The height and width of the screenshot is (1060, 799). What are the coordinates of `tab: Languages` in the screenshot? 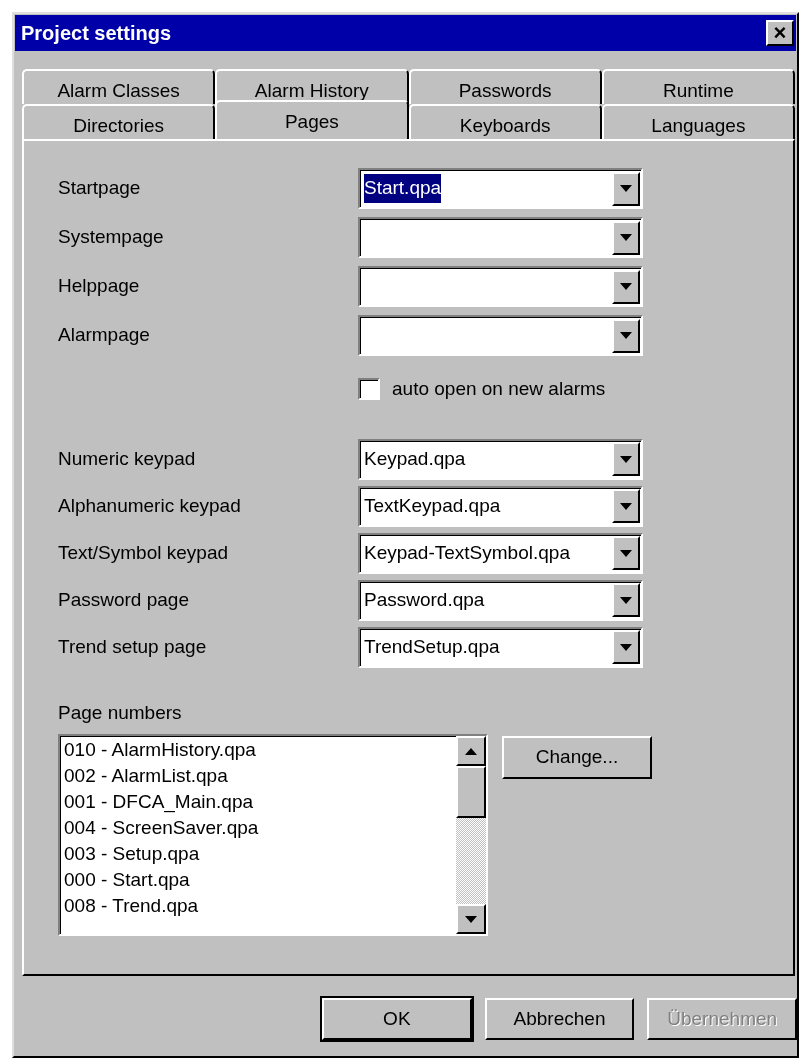 It's located at (698, 121).